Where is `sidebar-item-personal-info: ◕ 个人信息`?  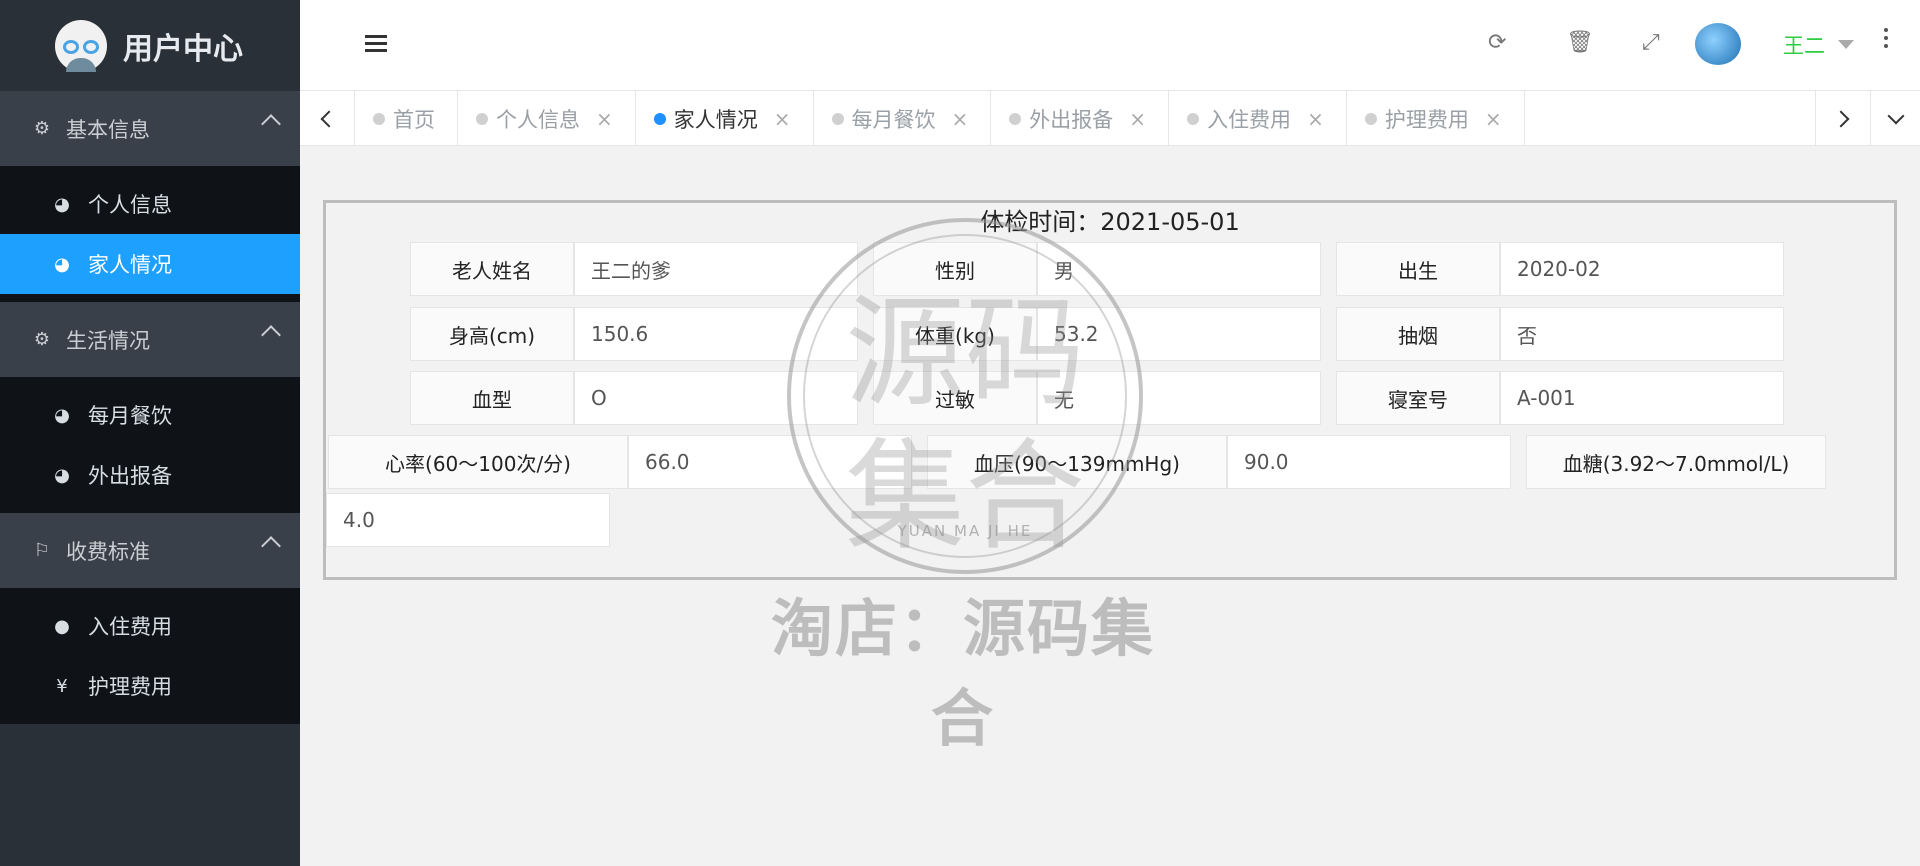
sidebar-item-personal-info: ◕ 个人信息 is located at coordinates (150, 204).